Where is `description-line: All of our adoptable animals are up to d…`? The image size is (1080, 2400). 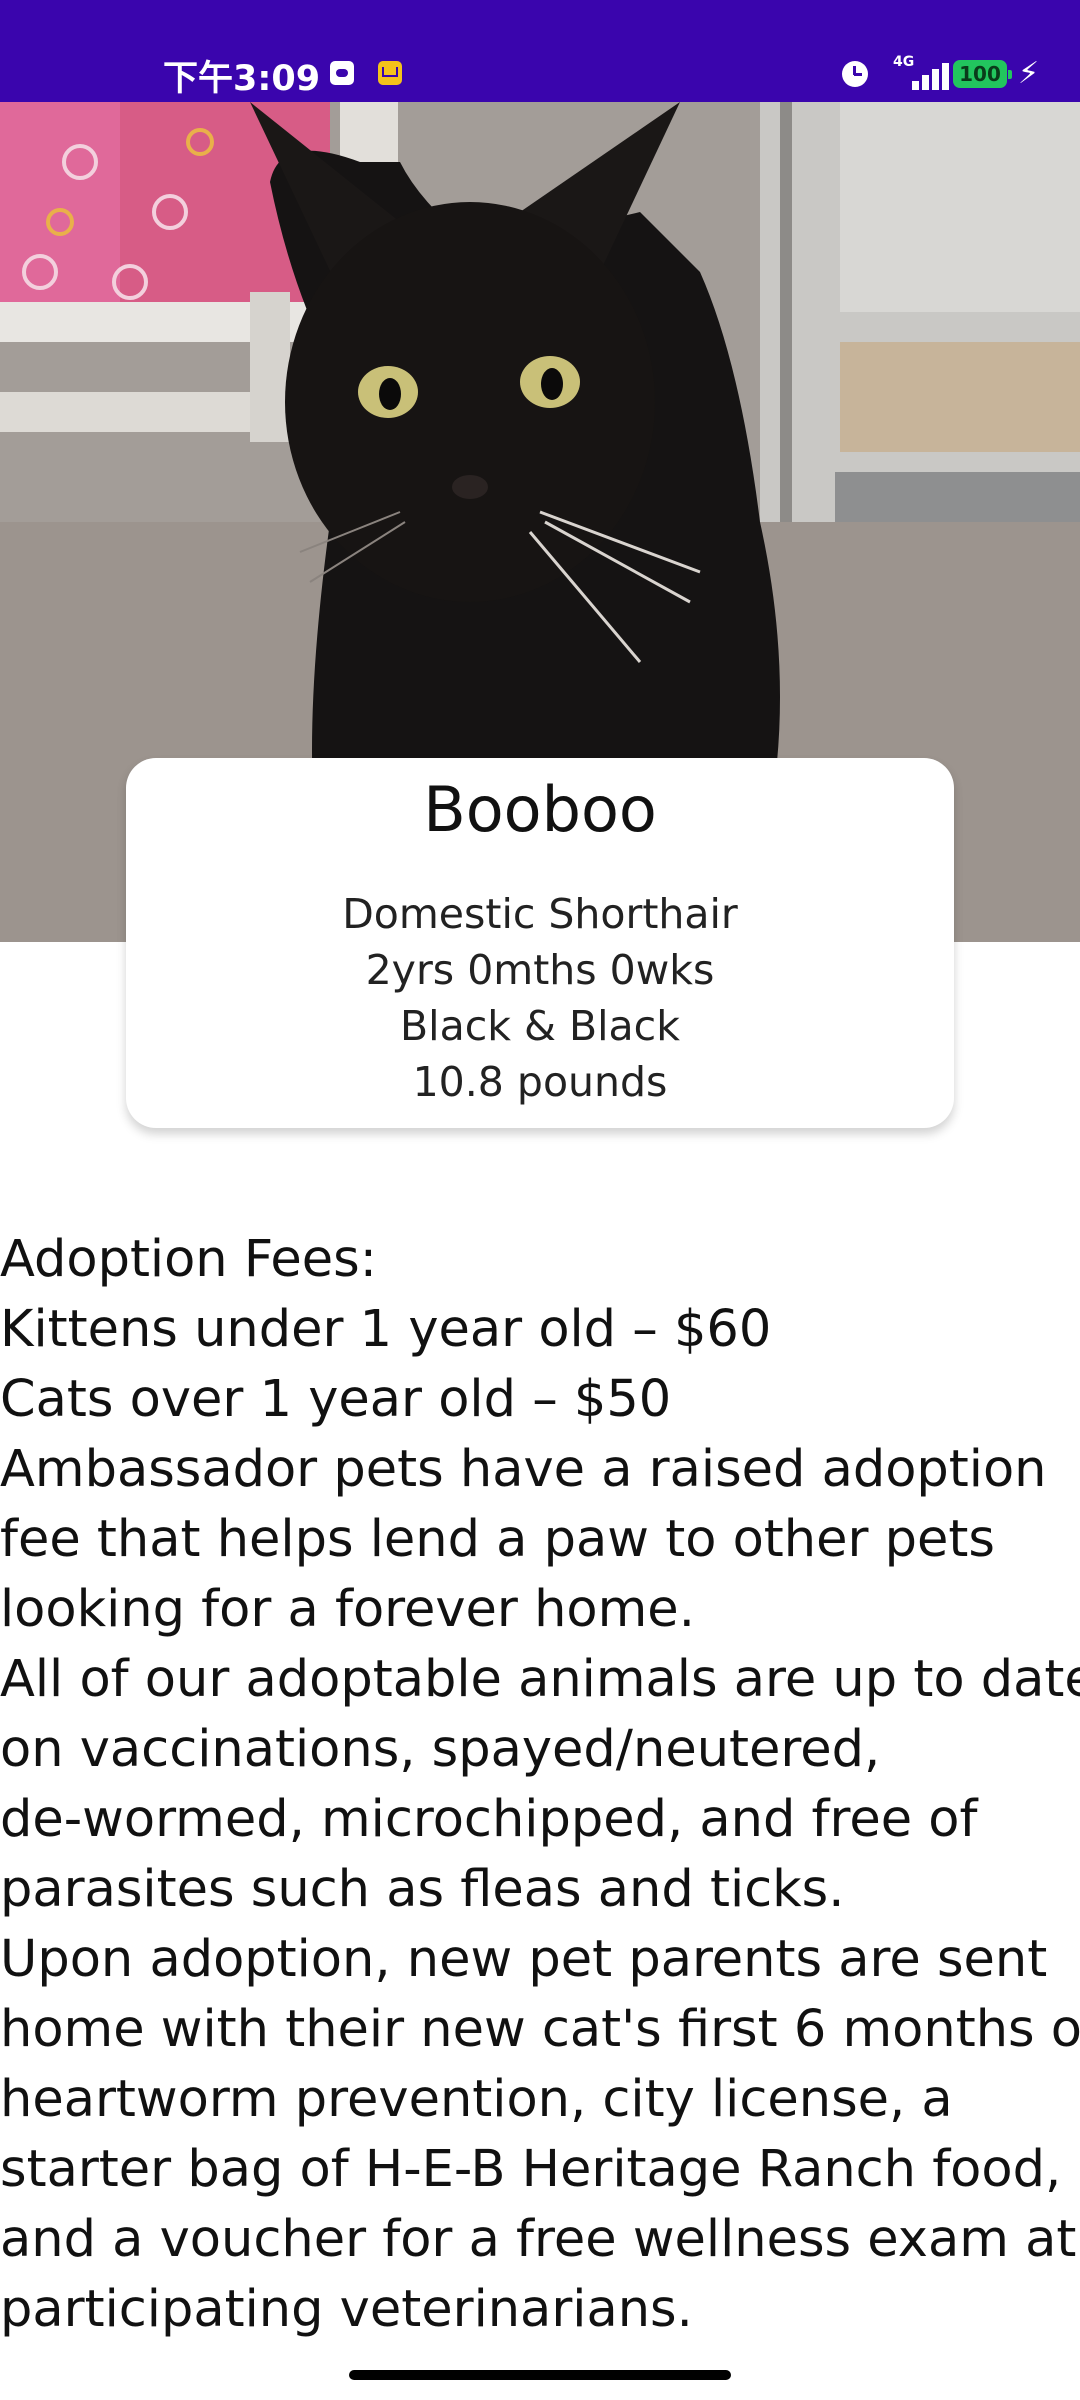 description-line: All of our adoptable animals are up to d… is located at coordinates (540, 1679).